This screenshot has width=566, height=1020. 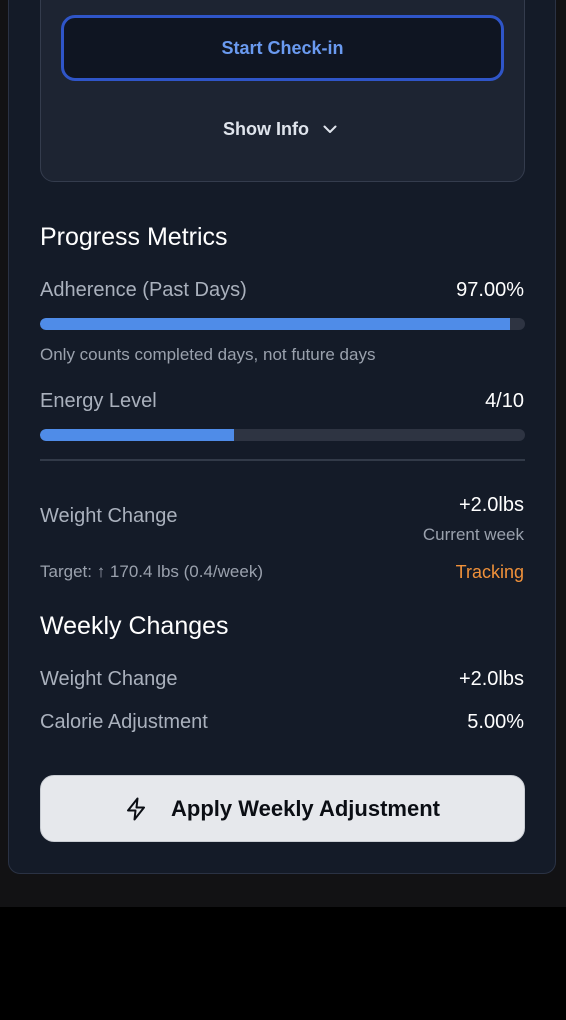 I want to click on start-checkin-label: Start Check-in, so click(x=282, y=47).